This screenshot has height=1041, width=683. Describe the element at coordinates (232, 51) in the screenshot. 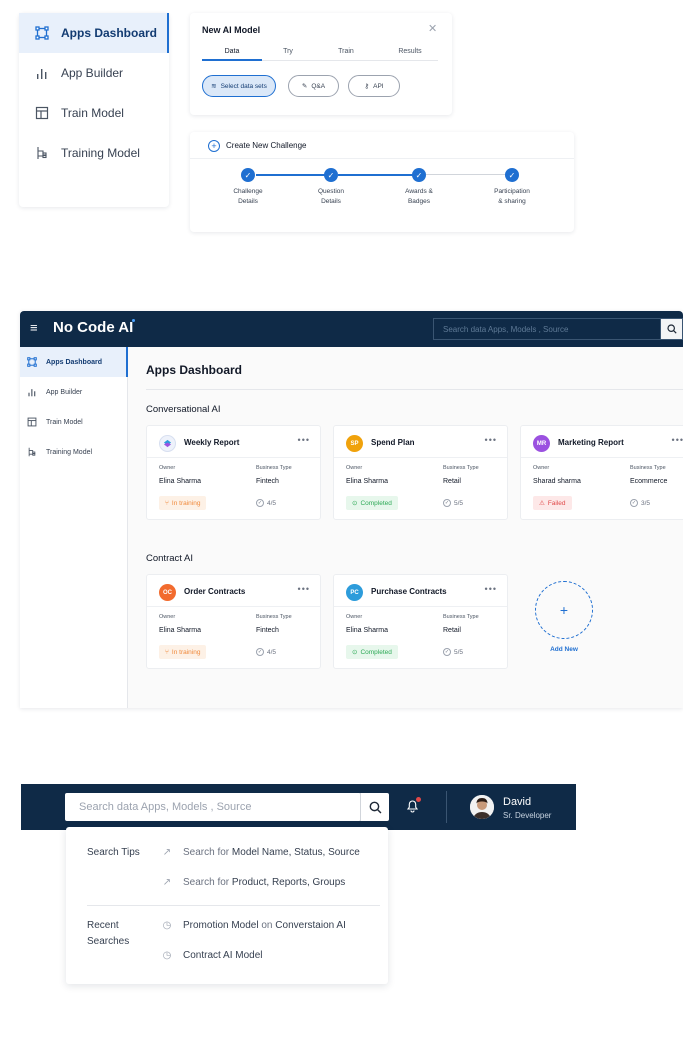

I see `tab-data: Data` at that location.